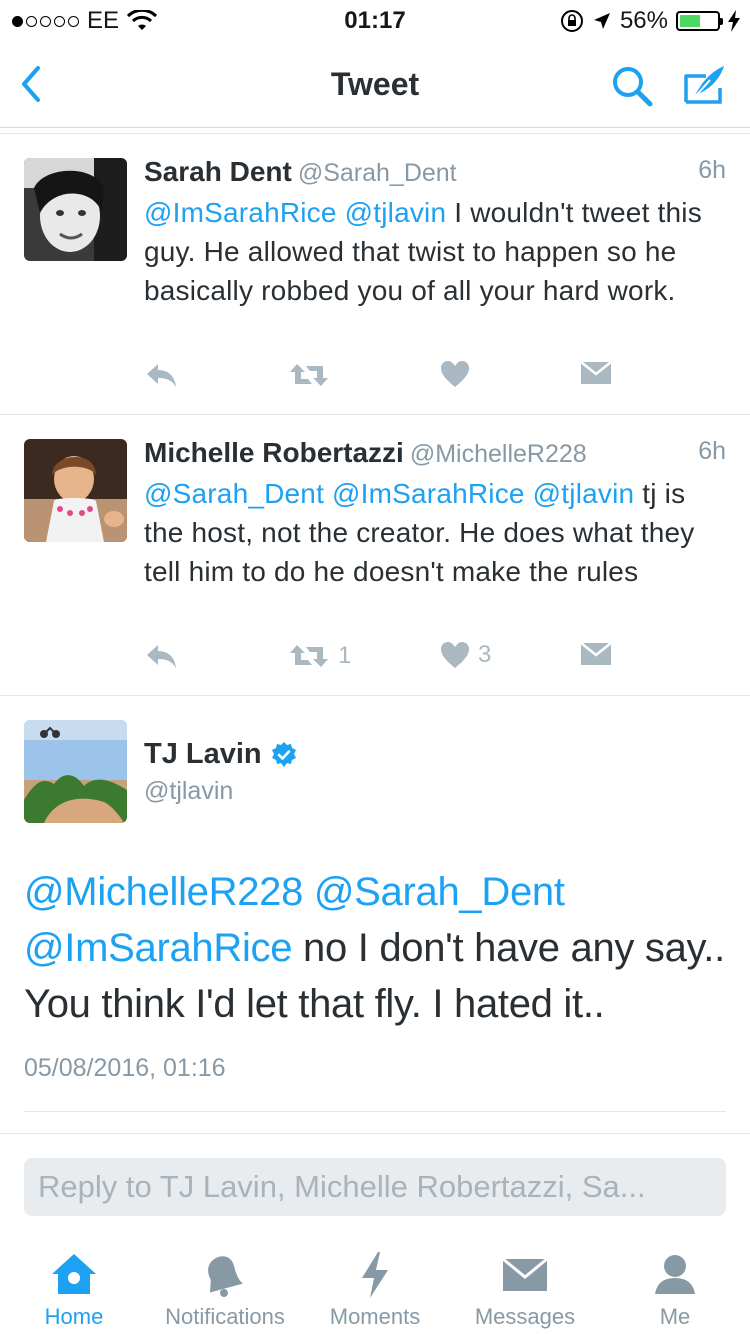 The width and height of the screenshot is (750, 1334). I want to click on like-button: 3, so click(465, 655).